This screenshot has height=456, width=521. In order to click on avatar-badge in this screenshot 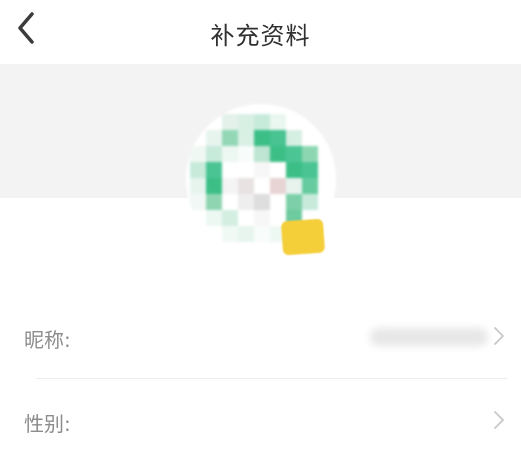, I will do `click(303, 237)`.